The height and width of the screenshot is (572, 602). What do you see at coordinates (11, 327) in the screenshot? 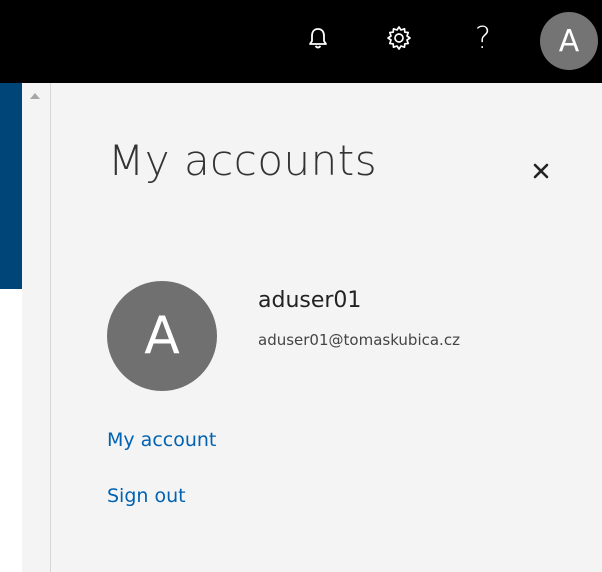
I see `background-page` at bounding box center [11, 327].